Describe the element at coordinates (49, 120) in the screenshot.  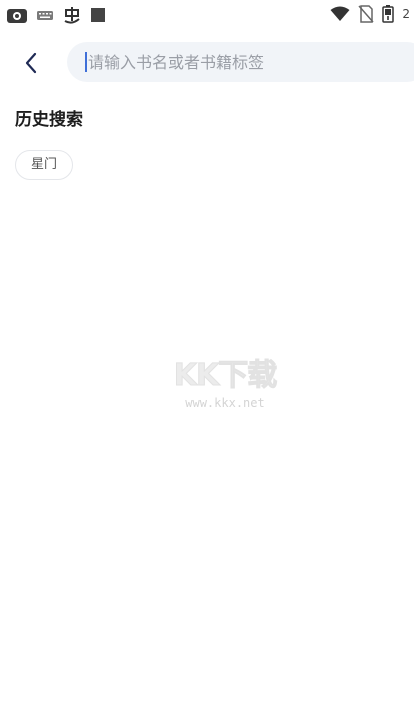
I see `history-title: 历史搜索` at that location.